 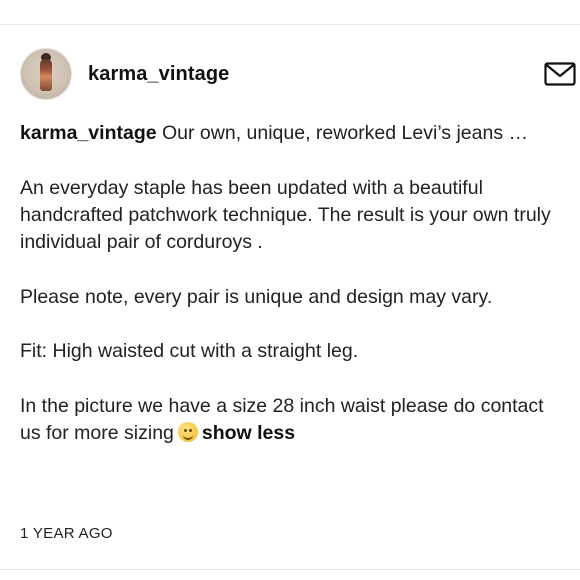 I want to click on top-divider, so click(x=290, y=24).